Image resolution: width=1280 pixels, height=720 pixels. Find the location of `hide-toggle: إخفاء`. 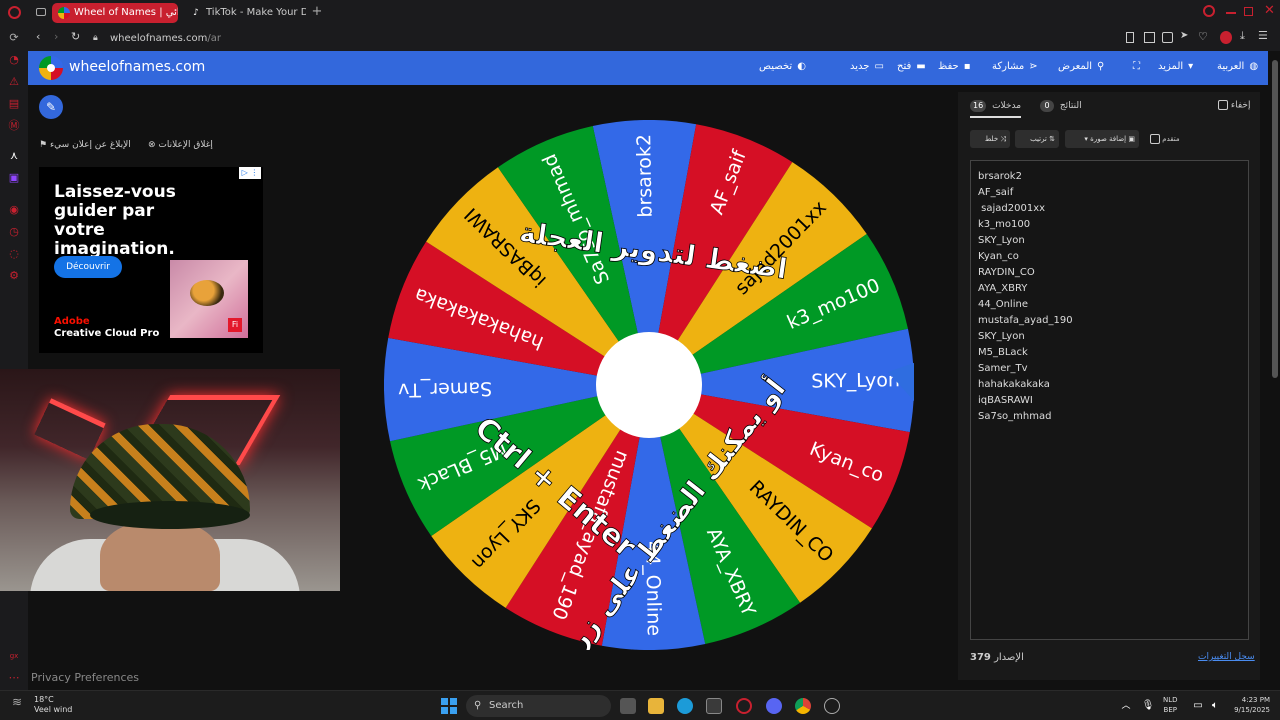

hide-toggle: إخفاء is located at coordinates (1234, 105).